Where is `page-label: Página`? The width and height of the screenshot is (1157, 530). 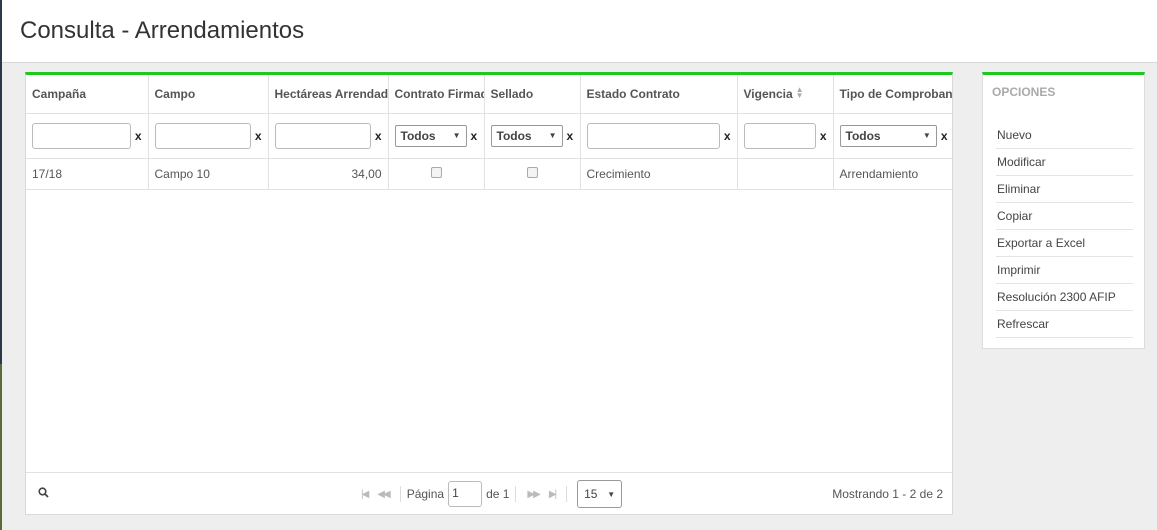
page-label: Página is located at coordinates (425, 494).